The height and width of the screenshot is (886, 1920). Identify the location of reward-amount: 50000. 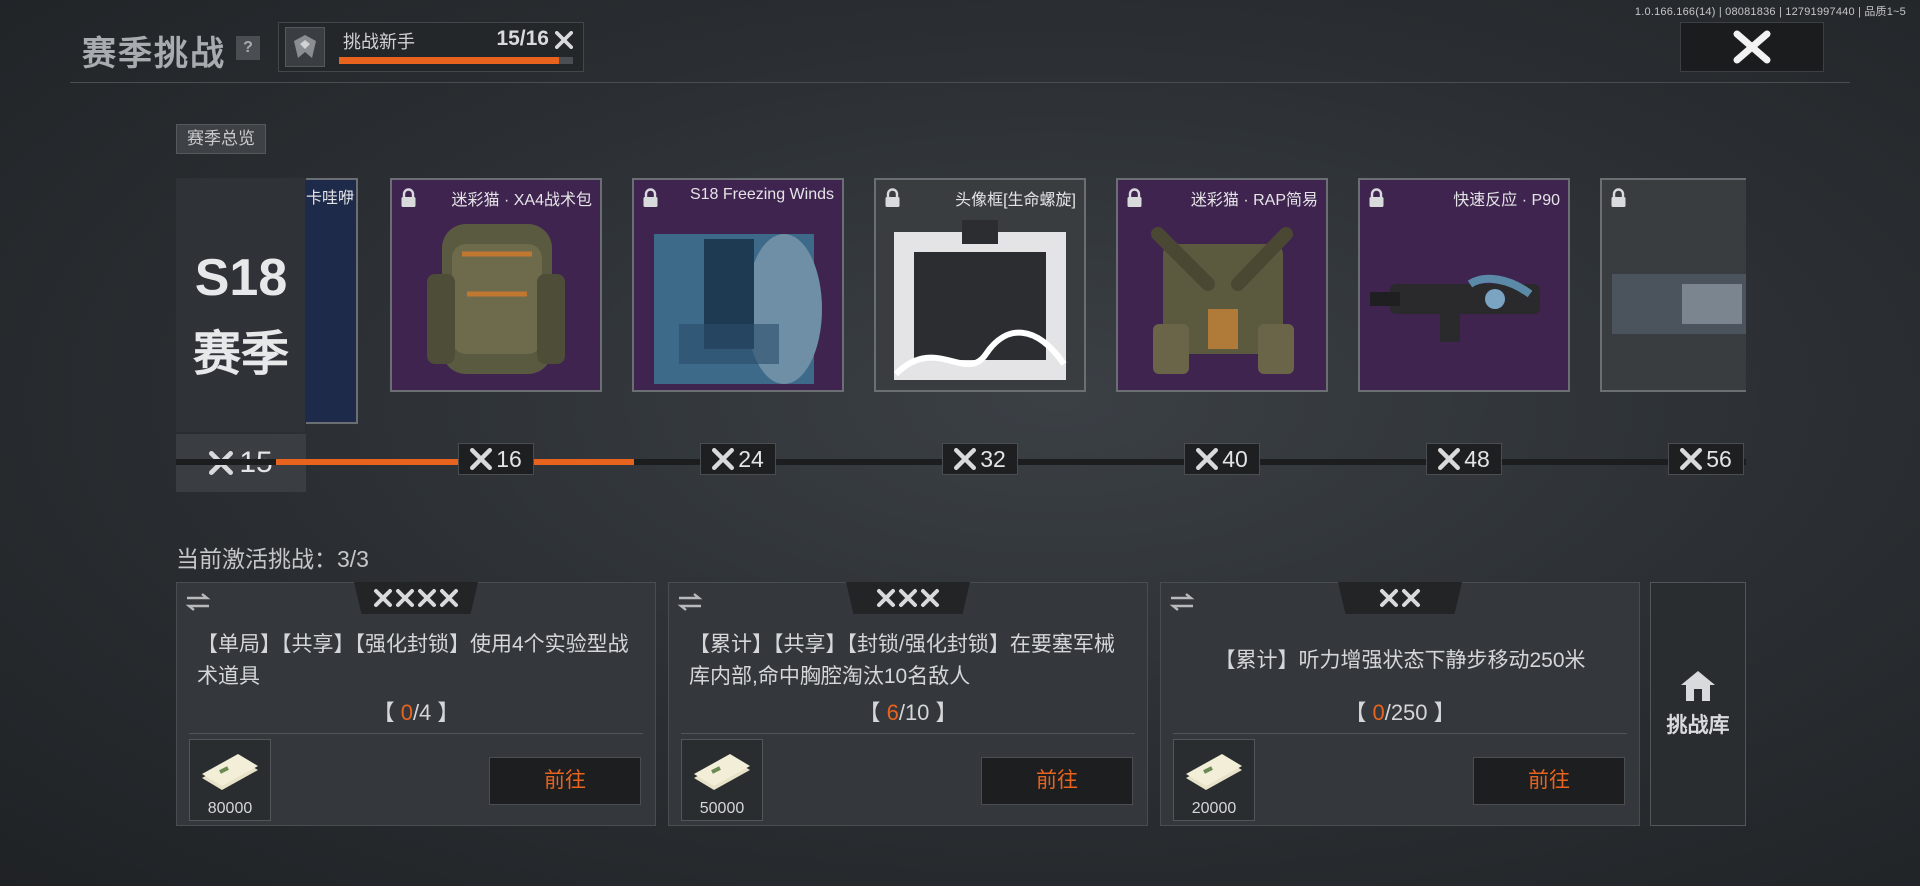
(722, 808).